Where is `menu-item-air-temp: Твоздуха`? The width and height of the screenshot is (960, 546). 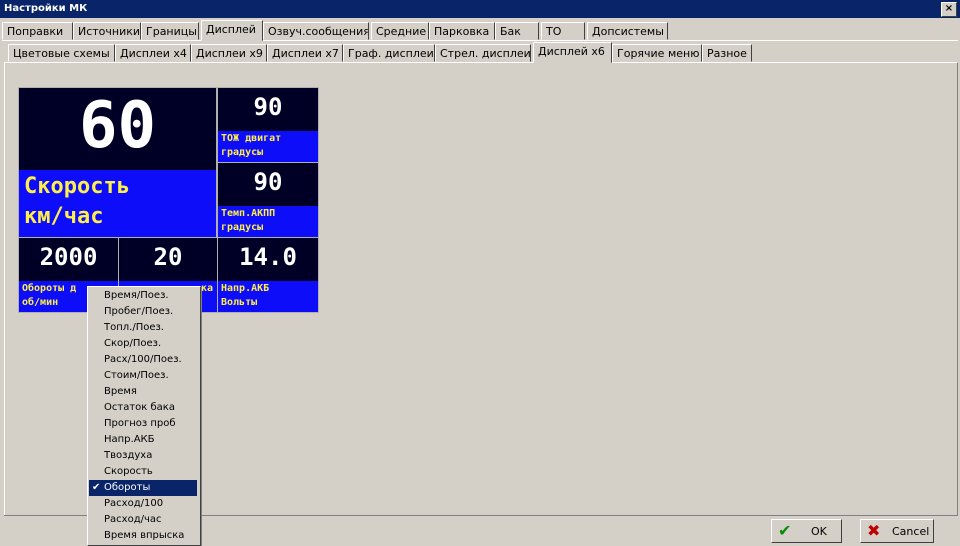 menu-item-air-temp: Твоздуха is located at coordinates (143, 456).